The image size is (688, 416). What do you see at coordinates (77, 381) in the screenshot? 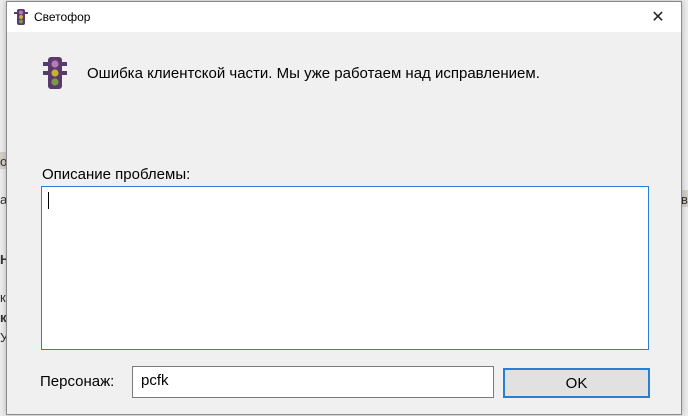
I see `character-label: Персонаж:` at bounding box center [77, 381].